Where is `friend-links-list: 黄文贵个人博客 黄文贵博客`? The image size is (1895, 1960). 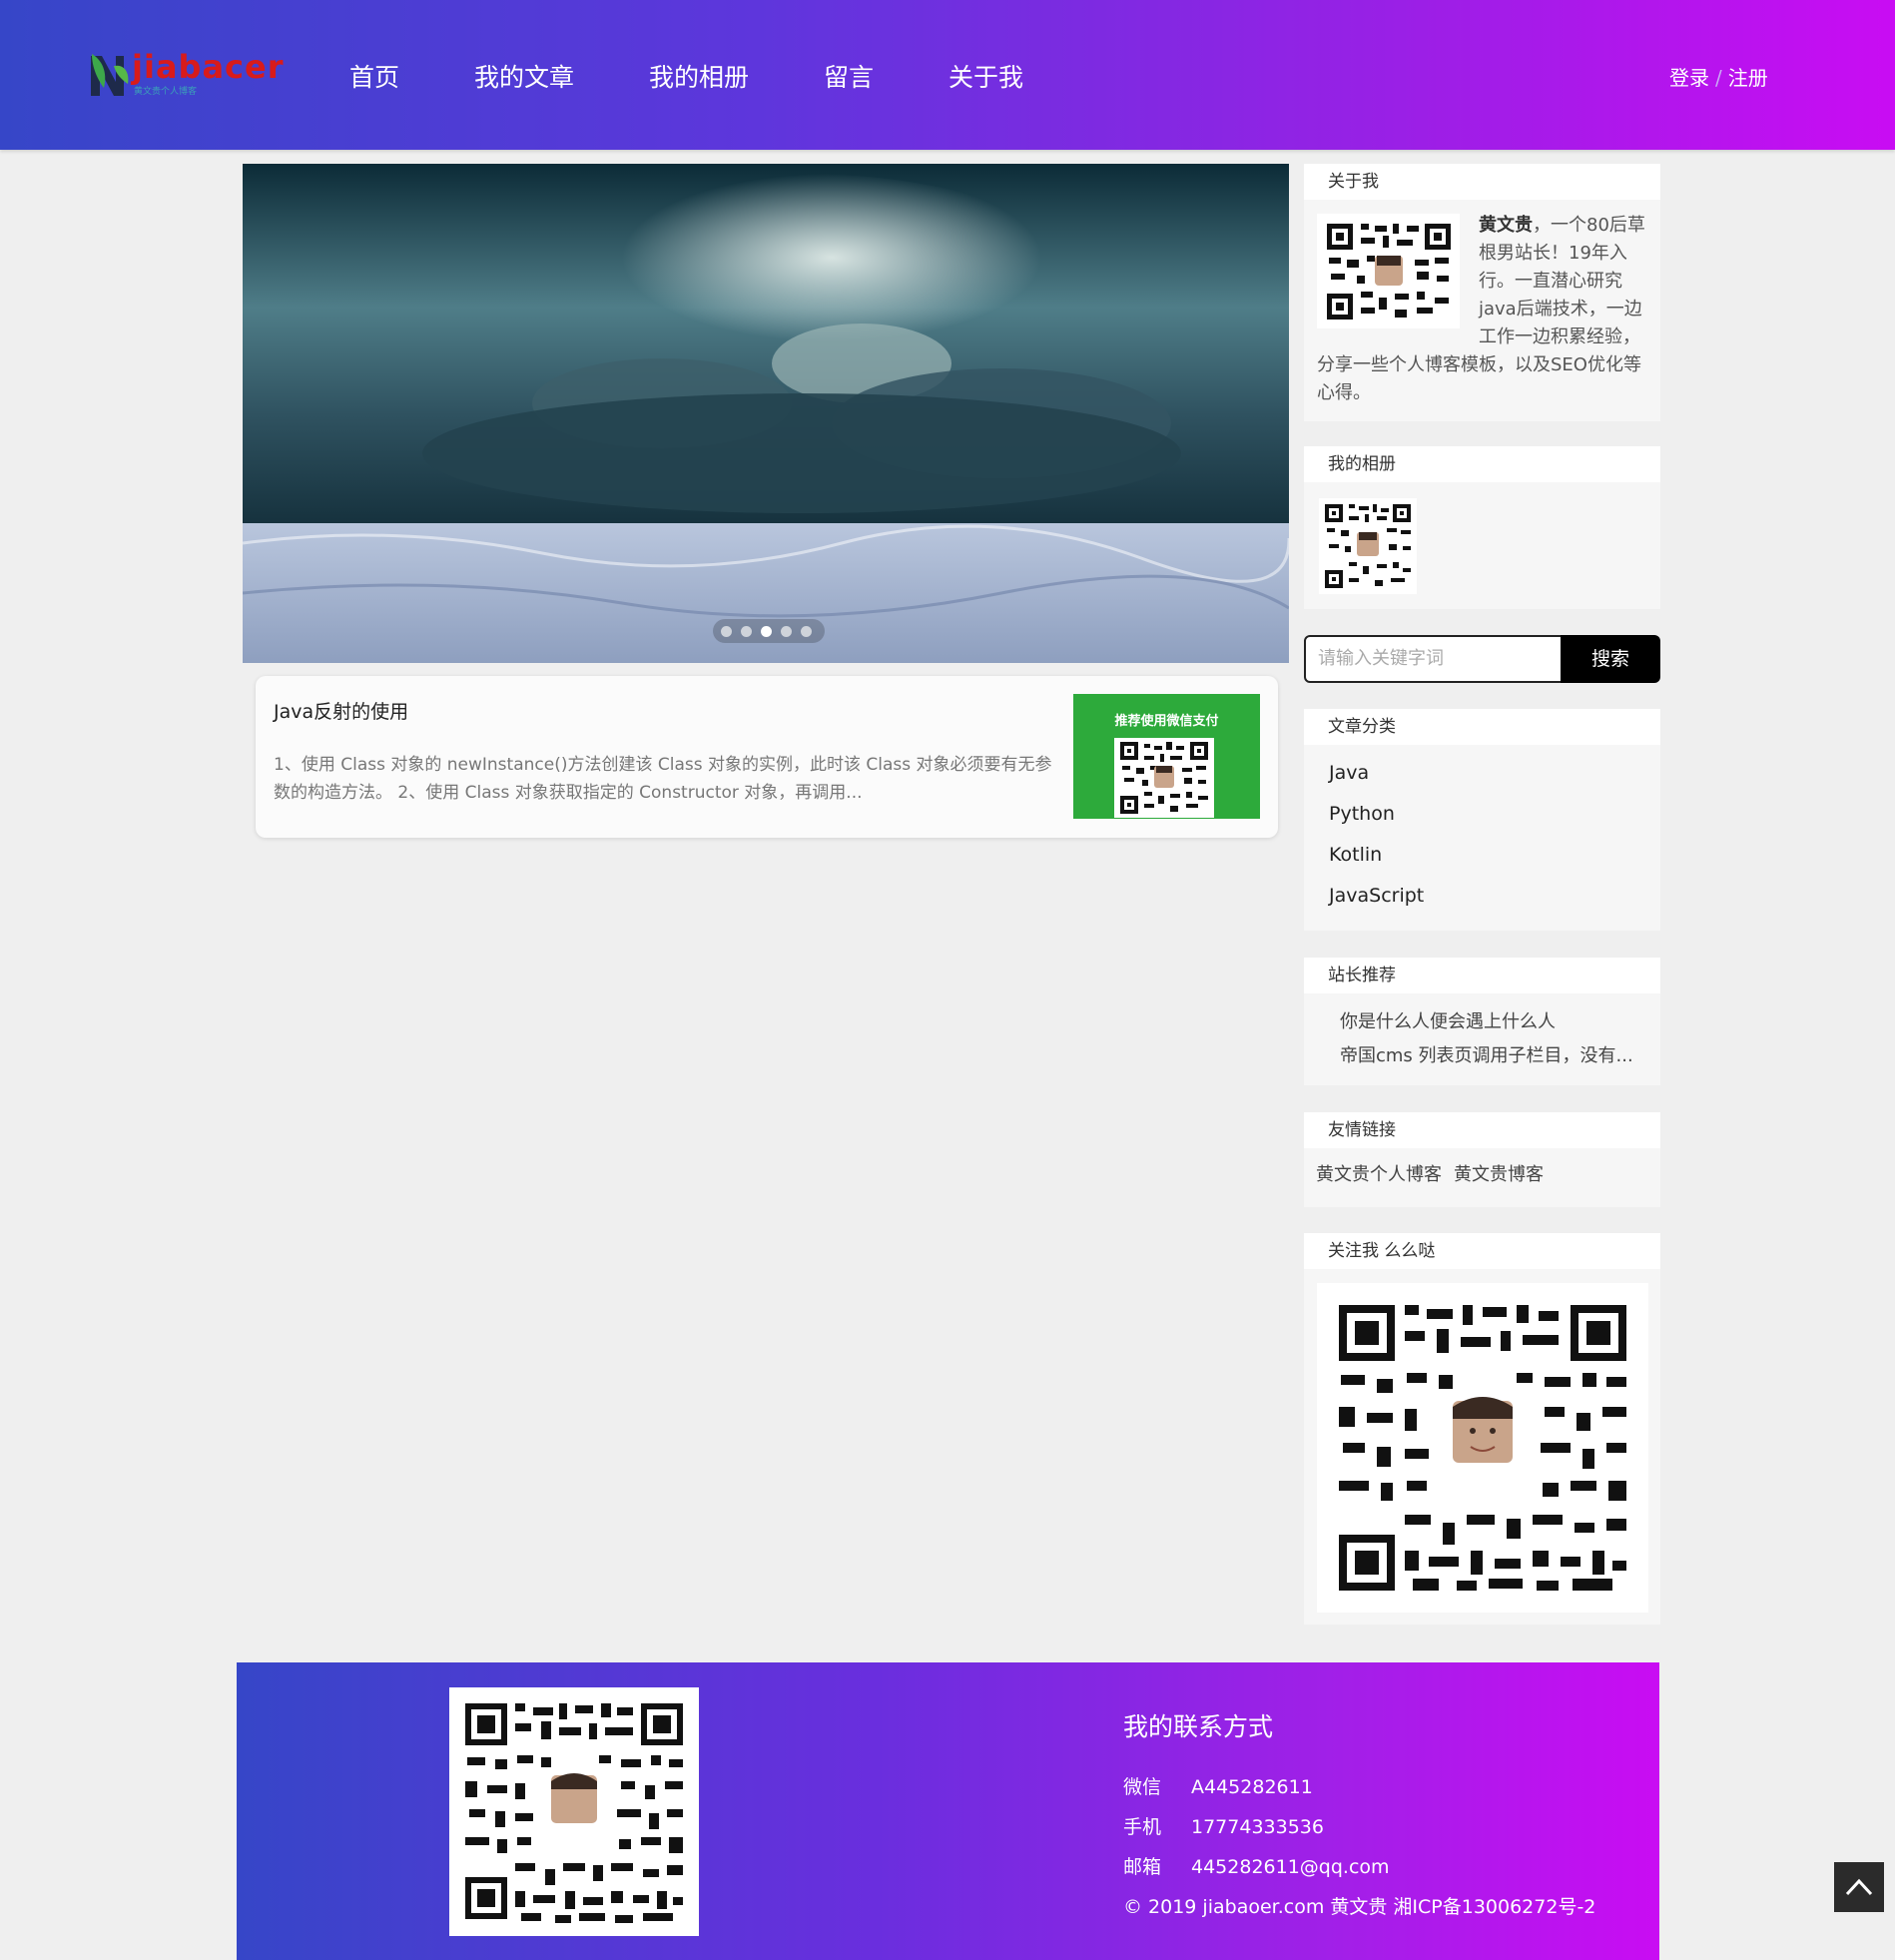
friend-links-list: 黄文贵个人博客 黄文贵博客 is located at coordinates (1482, 1167).